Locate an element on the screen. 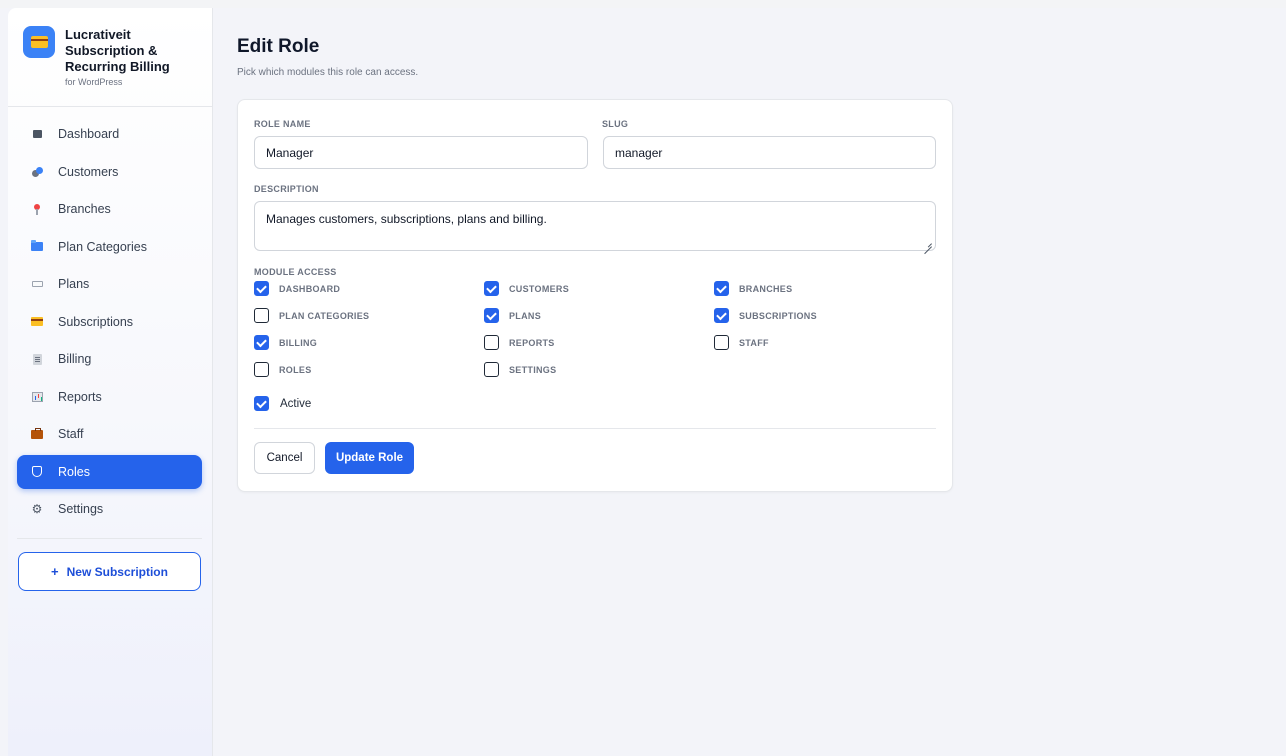 This screenshot has height=756, width=1286. module-settings-checkbox: SETTINGS is located at coordinates (520, 369).